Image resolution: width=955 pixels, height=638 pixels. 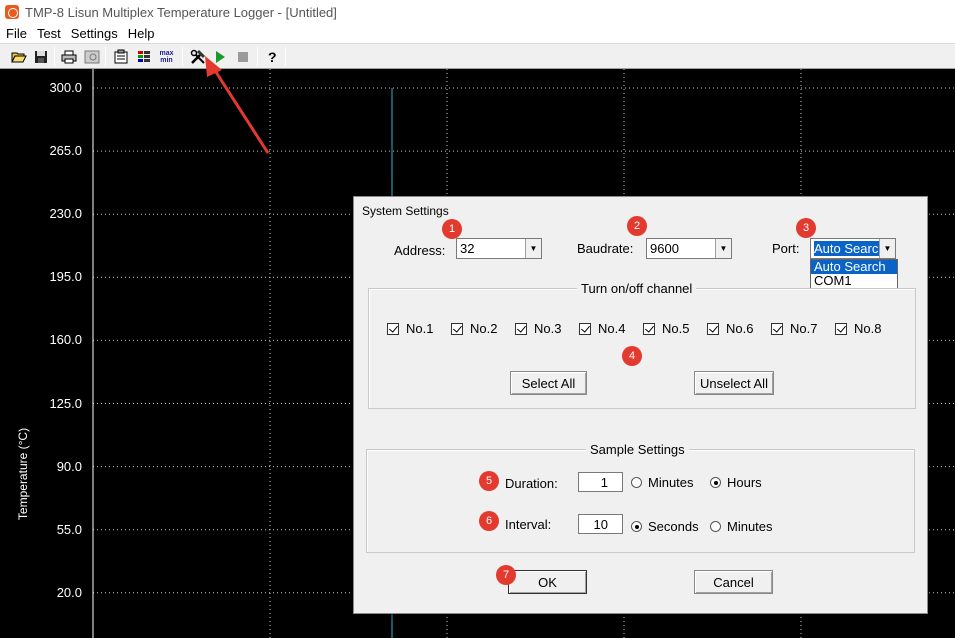 What do you see at coordinates (734, 383) in the screenshot?
I see `unselect-all-button: Unselect All` at bounding box center [734, 383].